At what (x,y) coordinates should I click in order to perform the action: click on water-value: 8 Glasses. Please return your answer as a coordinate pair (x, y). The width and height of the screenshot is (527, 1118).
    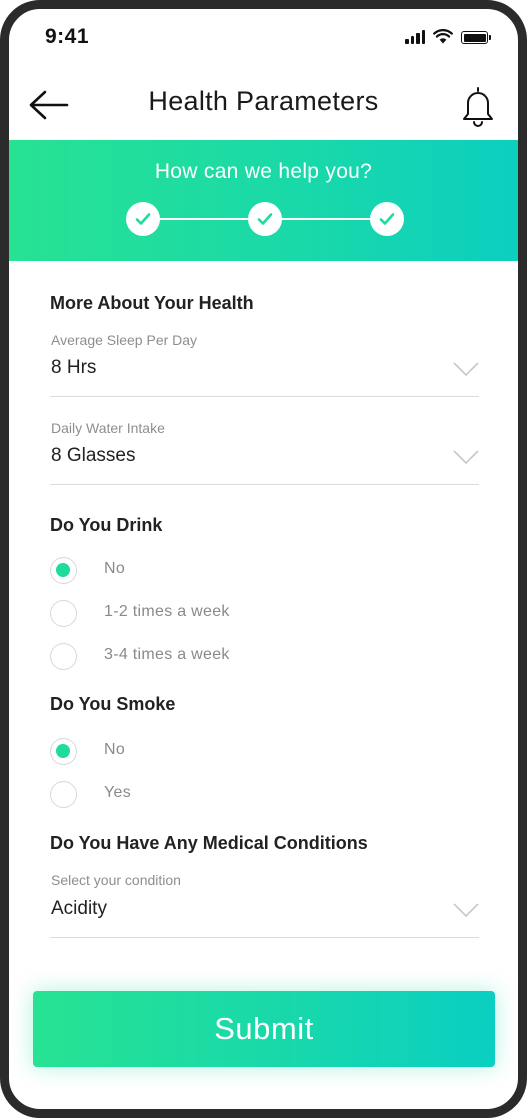
    Looking at the image, I should click on (93, 455).